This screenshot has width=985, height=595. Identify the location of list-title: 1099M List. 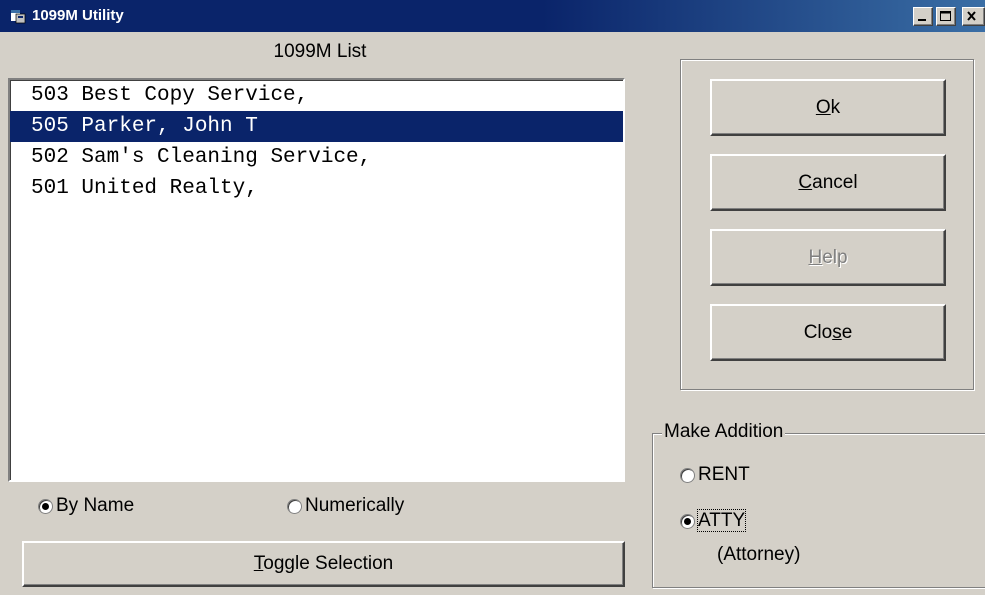
(320, 51).